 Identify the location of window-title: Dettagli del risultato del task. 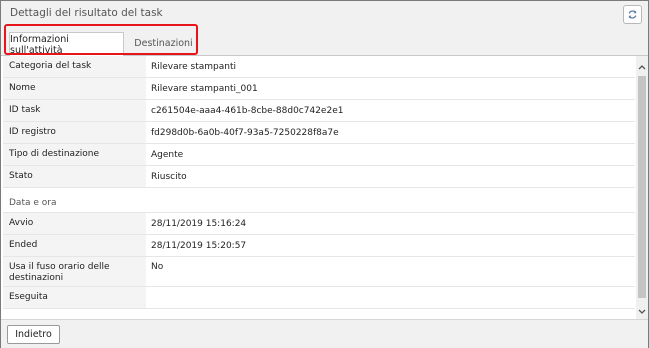
(86, 13).